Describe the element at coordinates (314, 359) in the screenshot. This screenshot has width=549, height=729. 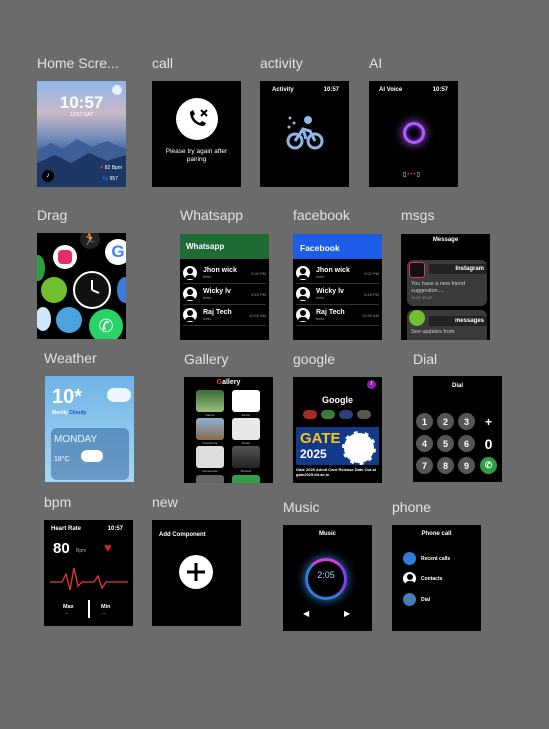
I see `label-google: google` at that location.